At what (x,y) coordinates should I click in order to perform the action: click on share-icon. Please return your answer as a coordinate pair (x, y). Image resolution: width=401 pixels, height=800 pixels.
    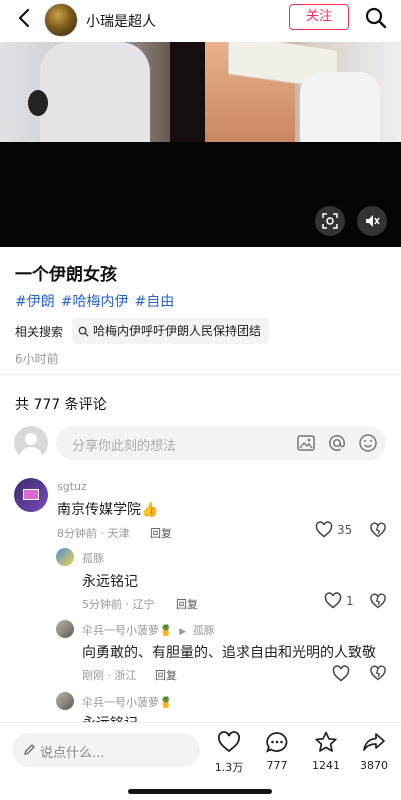
    Looking at the image, I should click on (374, 742).